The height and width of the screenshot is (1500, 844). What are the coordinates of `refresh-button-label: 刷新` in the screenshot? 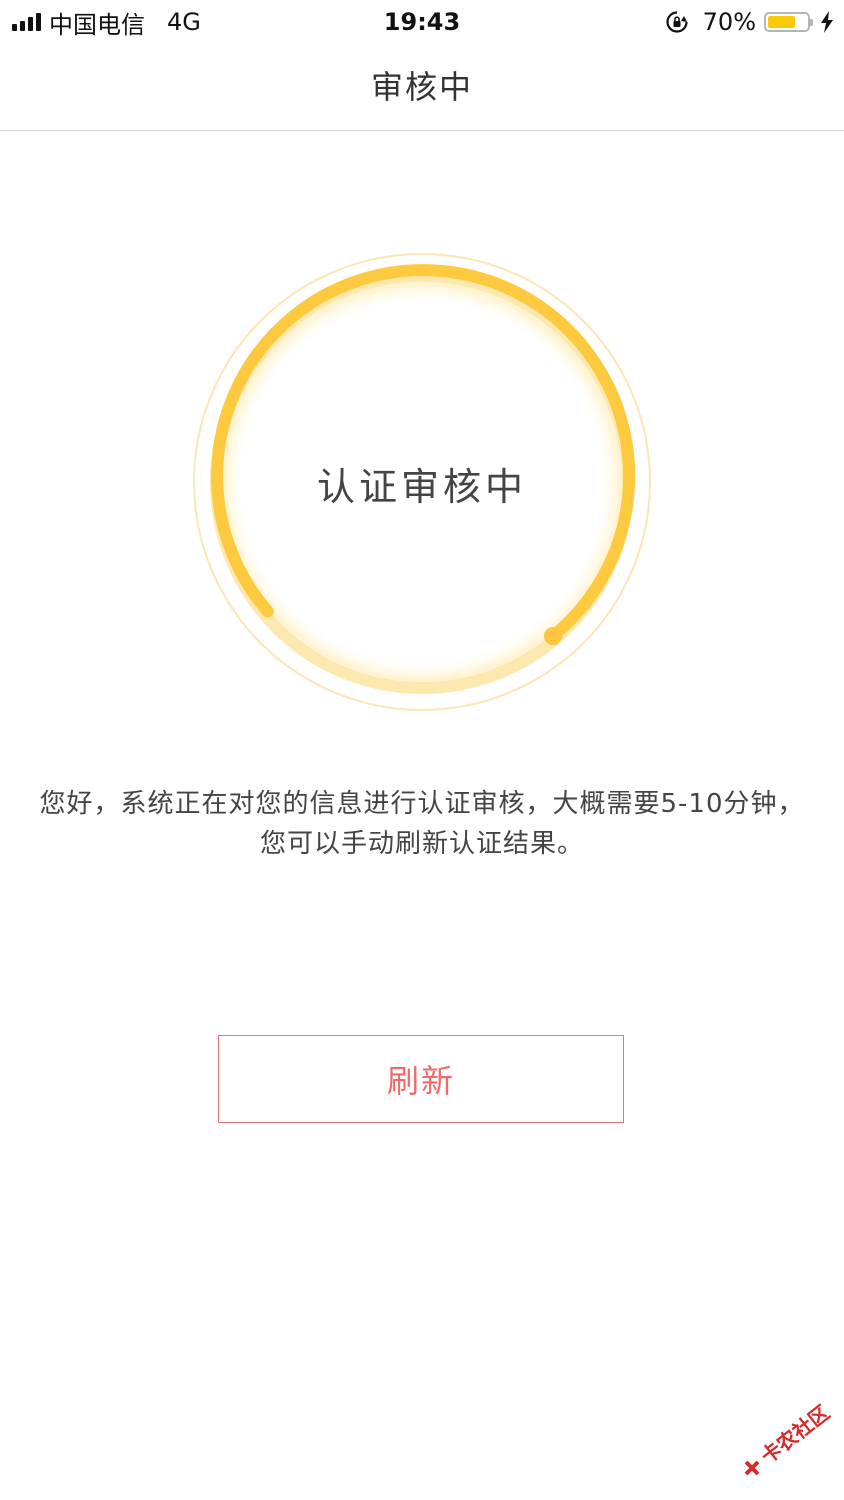 It's located at (420, 1081).